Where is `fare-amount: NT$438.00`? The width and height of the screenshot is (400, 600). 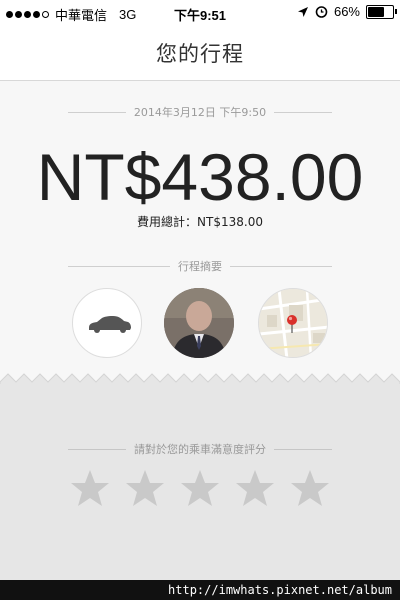
fare-amount: NT$438.00 is located at coordinates (200, 177).